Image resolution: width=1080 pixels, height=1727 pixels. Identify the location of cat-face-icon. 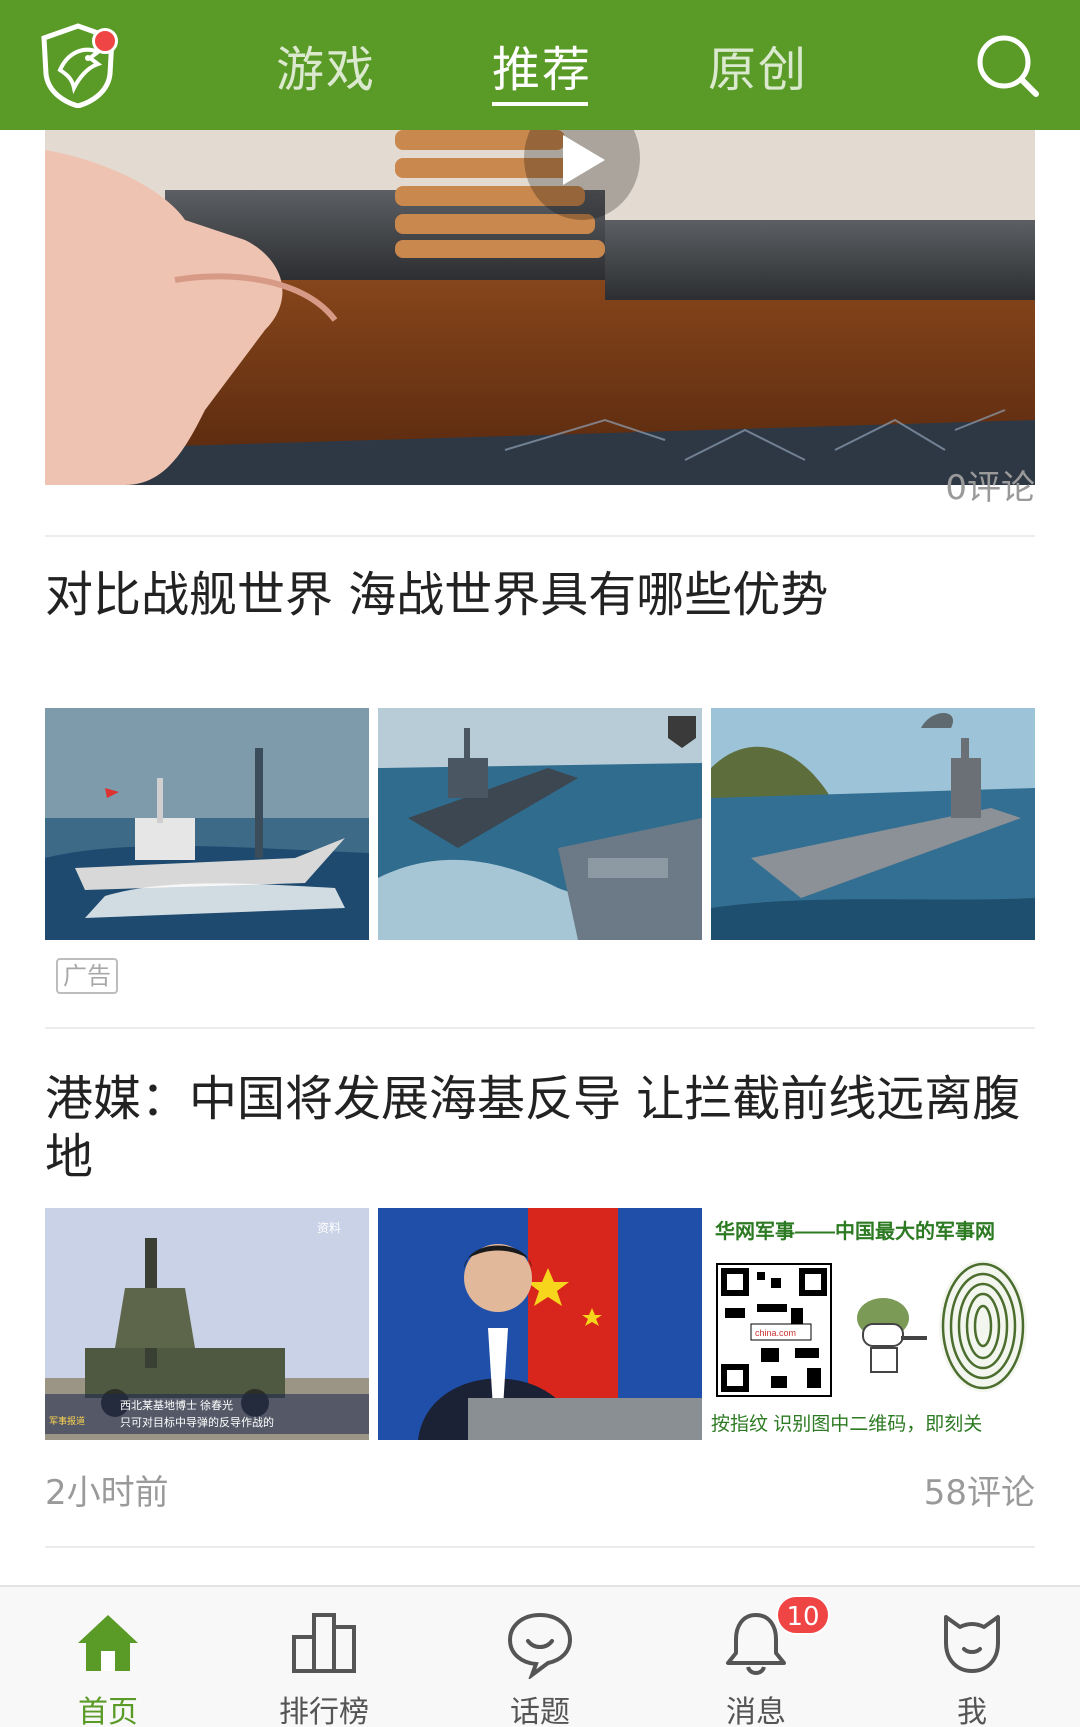
(972, 1644).